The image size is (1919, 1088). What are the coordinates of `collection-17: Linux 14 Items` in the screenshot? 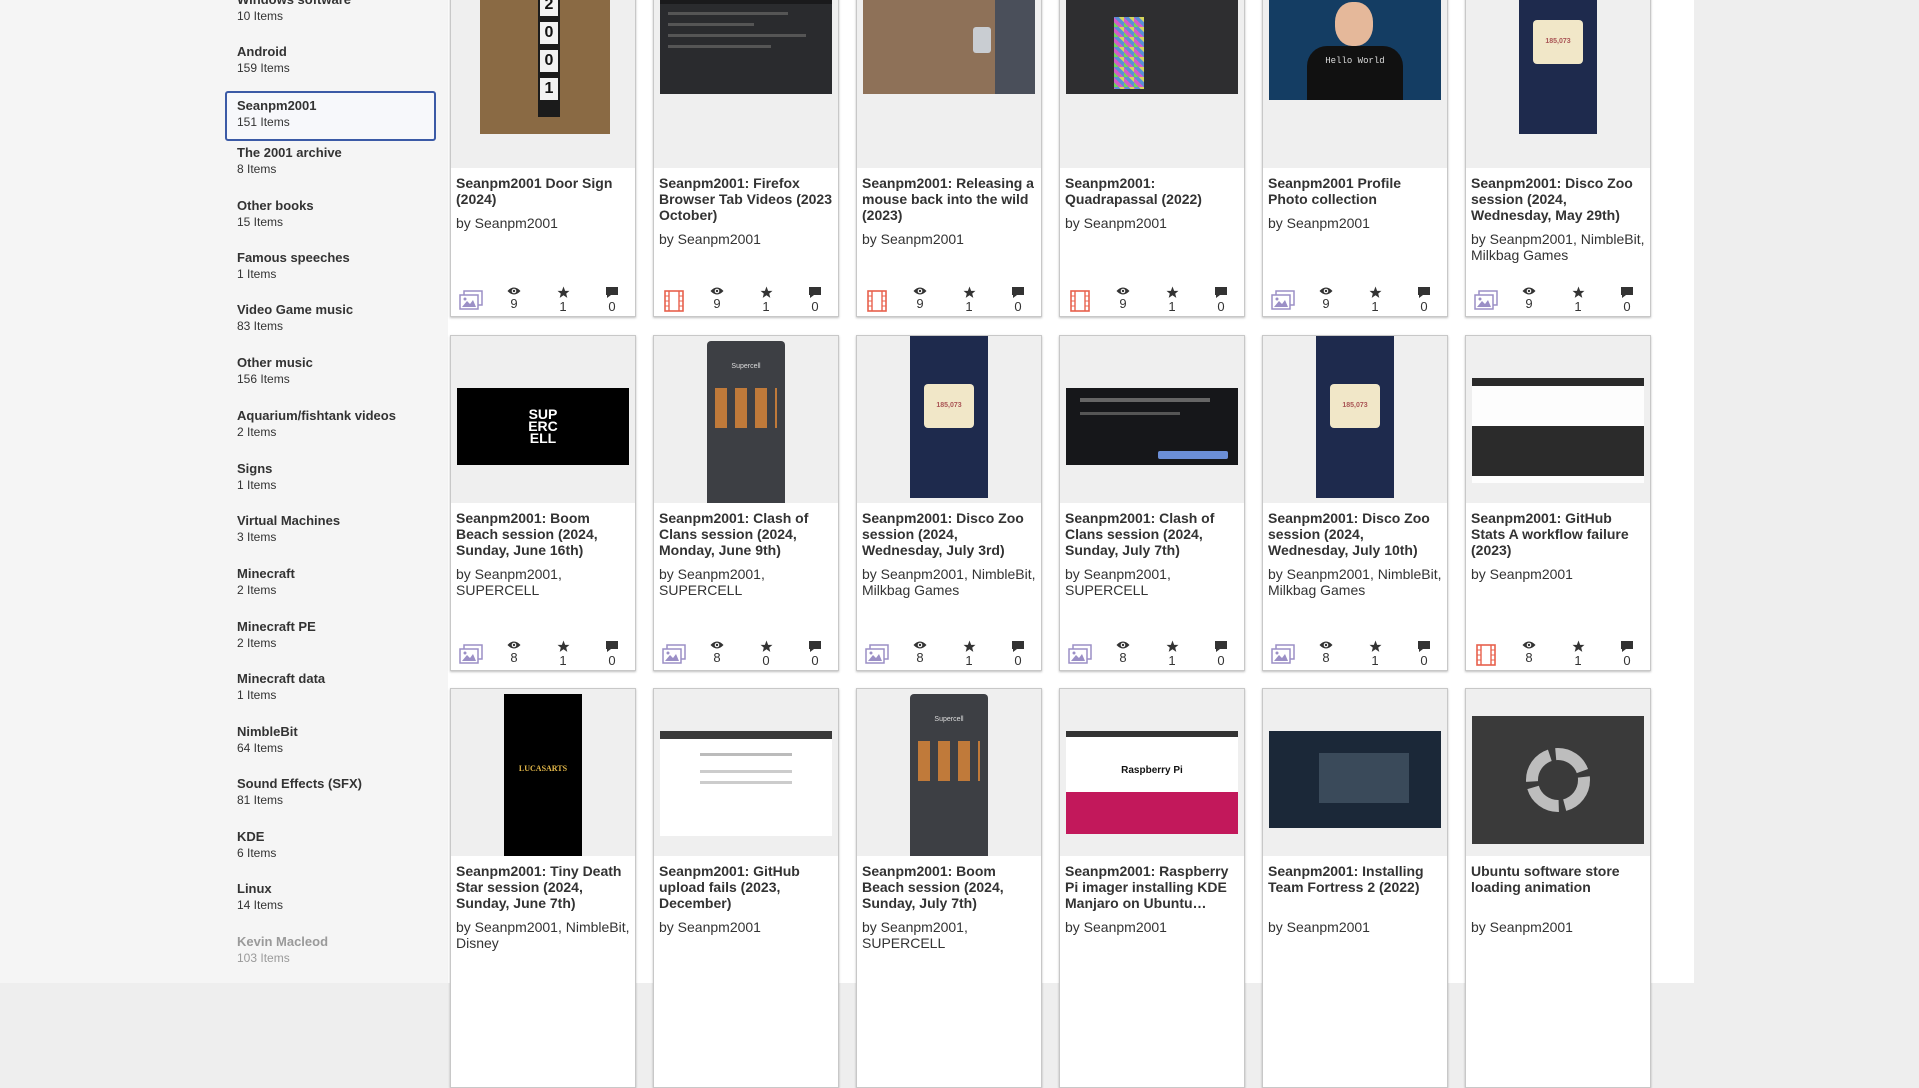 It's located at (330, 901).